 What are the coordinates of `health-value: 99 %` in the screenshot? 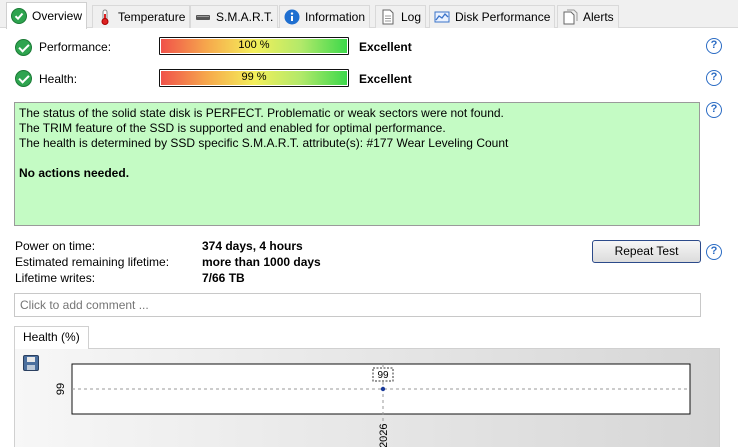 It's located at (254, 77).